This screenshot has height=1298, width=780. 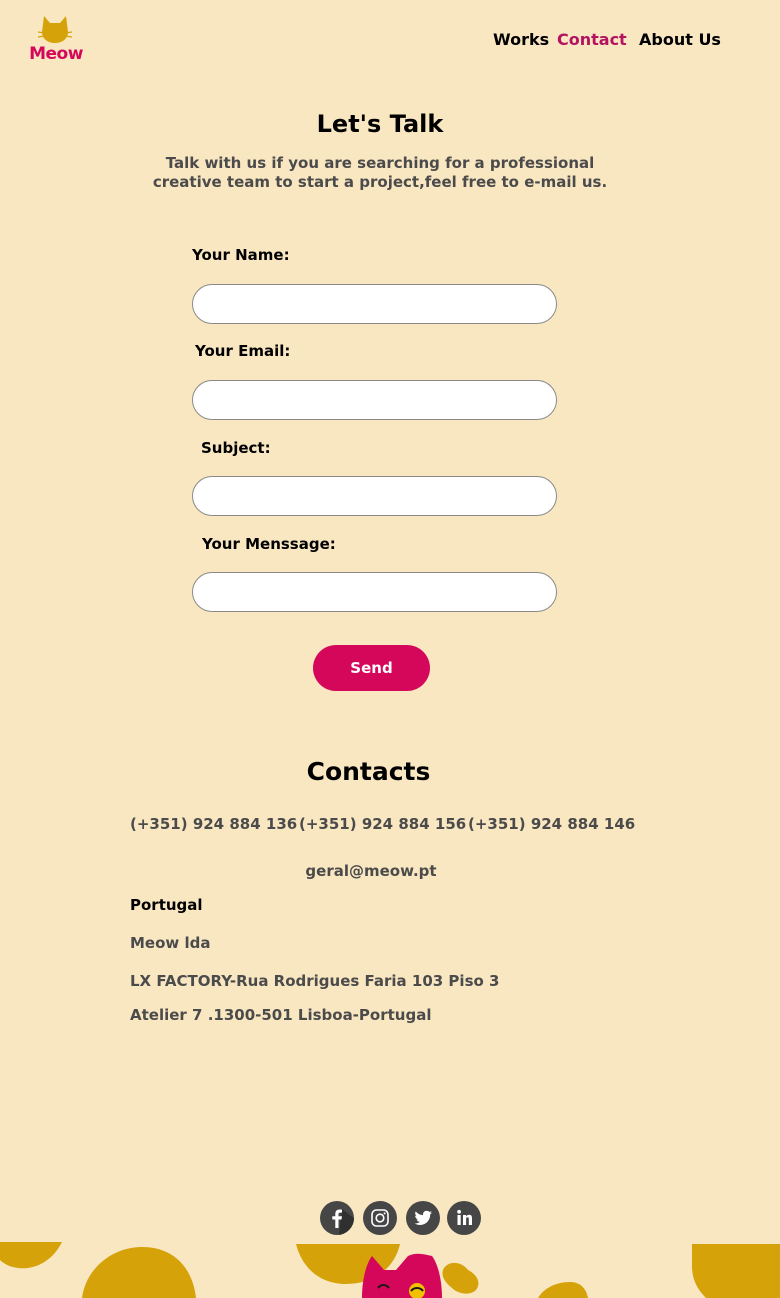 I want to click on contacts-title: Contacts, so click(x=368, y=771).